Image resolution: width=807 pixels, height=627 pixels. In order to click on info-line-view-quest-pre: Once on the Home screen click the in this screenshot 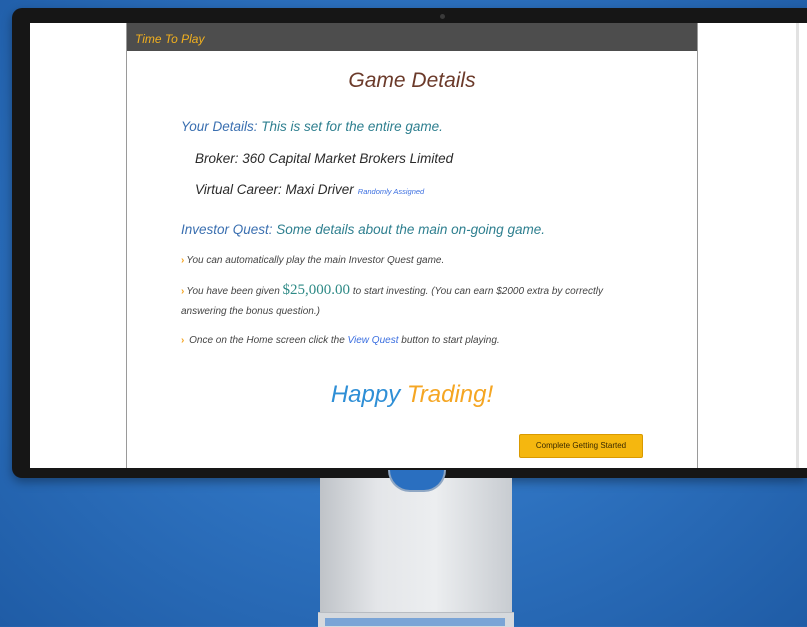, I will do `click(267, 340)`.